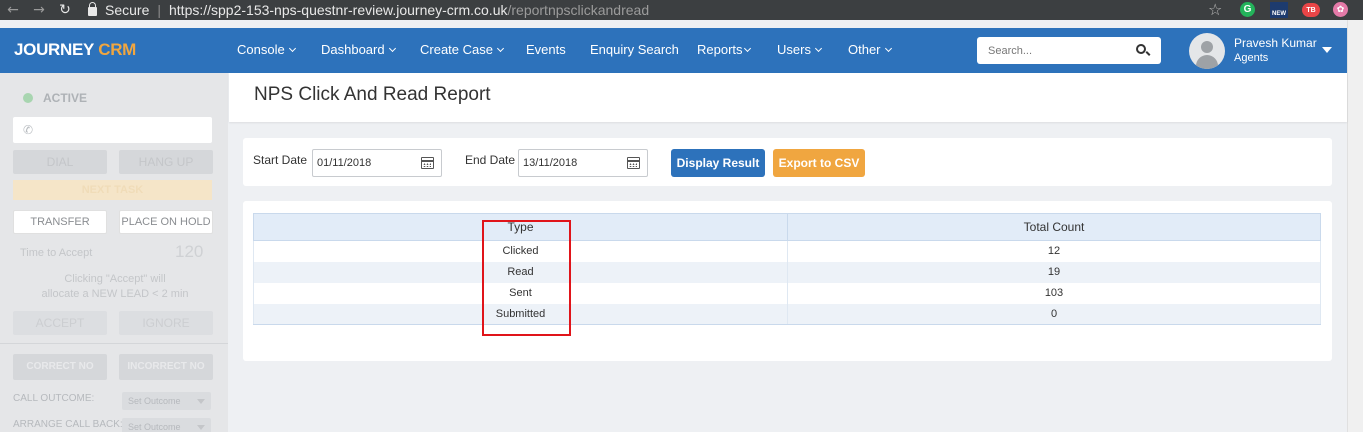  Describe the element at coordinates (166, 162) in the screenshot. I see `hang-up-button: HANG UP` at that location.